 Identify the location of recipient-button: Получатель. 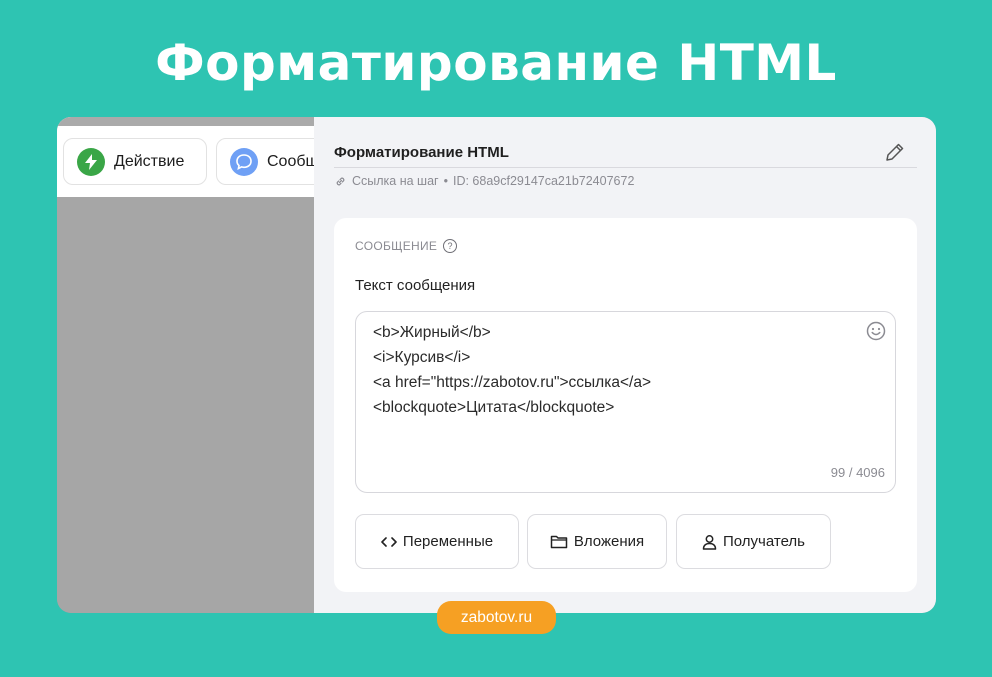
(753, 541).